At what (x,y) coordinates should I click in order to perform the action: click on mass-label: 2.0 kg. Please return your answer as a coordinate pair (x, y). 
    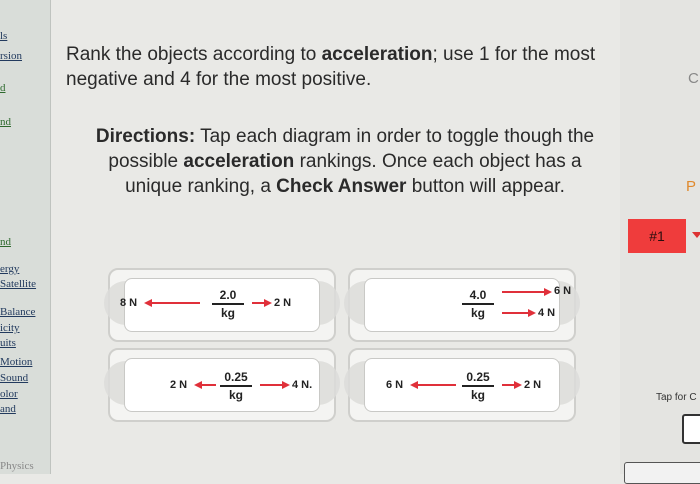
    Looking at the image, I should click on (228, 304).